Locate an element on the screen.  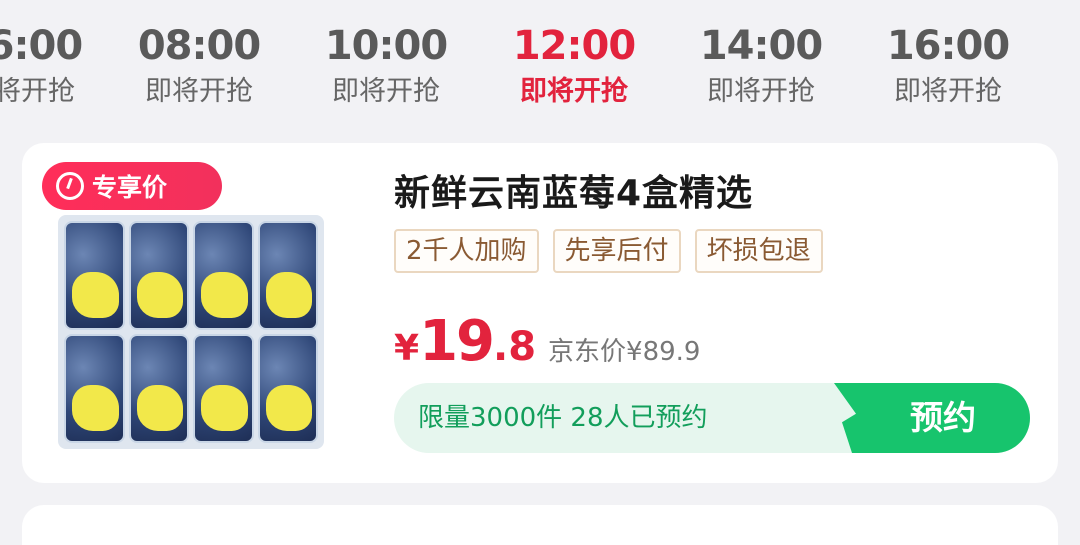
tab-1200-active: 12:00 即将开抢 is located at coordinates (574, 67).